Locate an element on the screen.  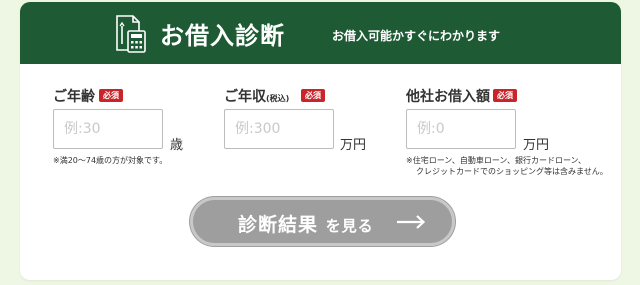
age-required-badge: 必須 is located at coordinates (111, 95).